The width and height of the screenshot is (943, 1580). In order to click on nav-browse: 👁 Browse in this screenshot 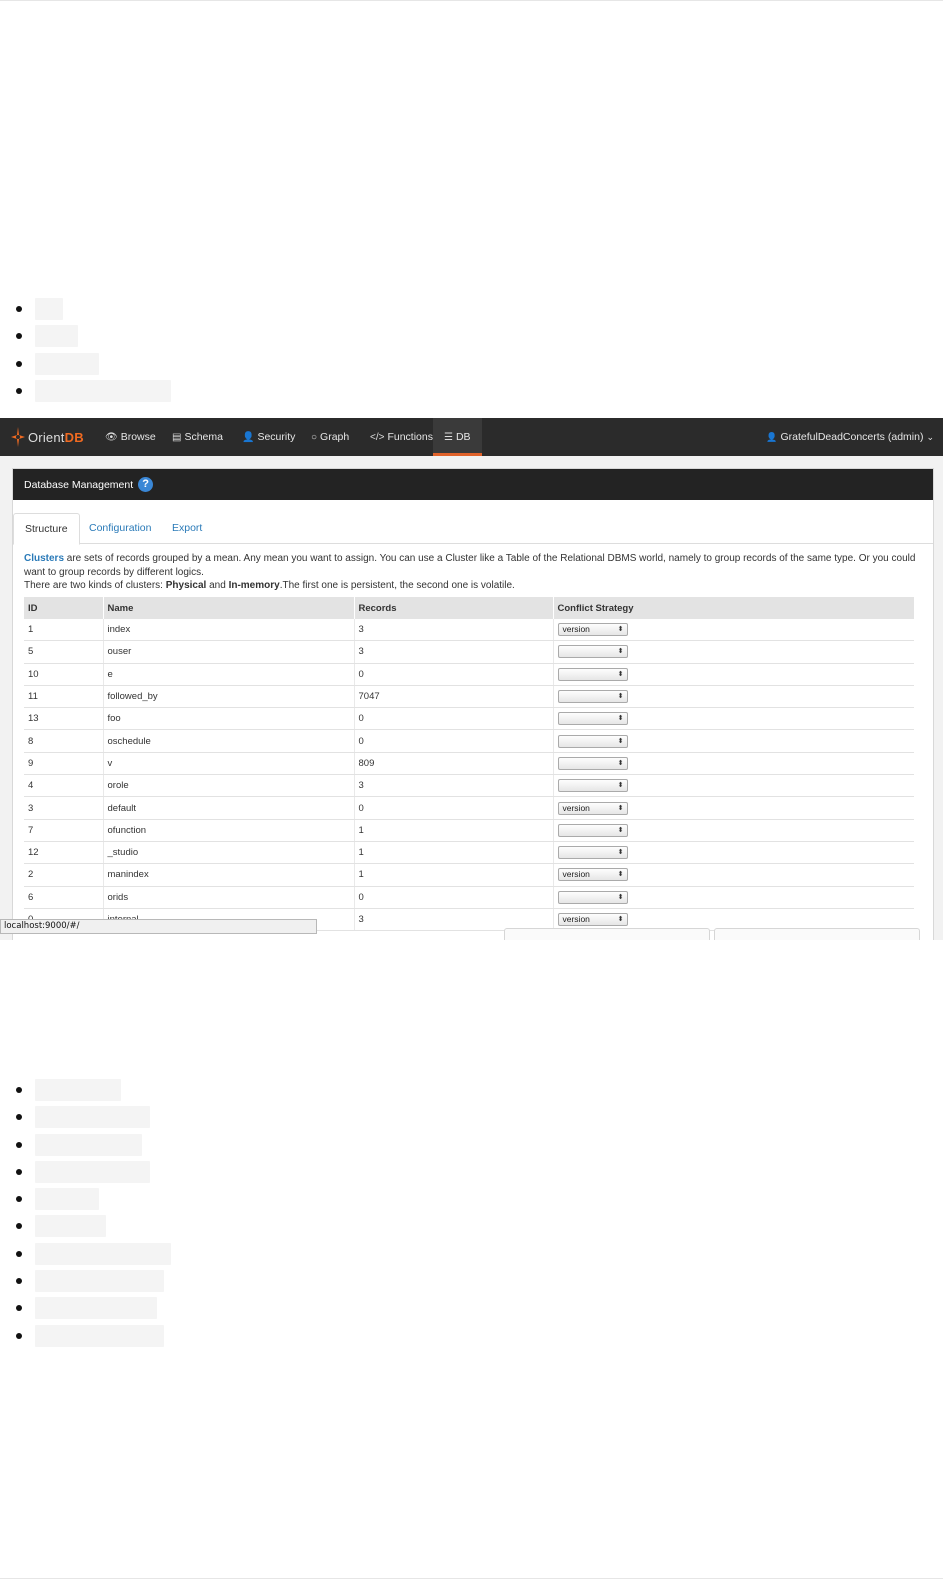, I will do `click(130, 437)`.